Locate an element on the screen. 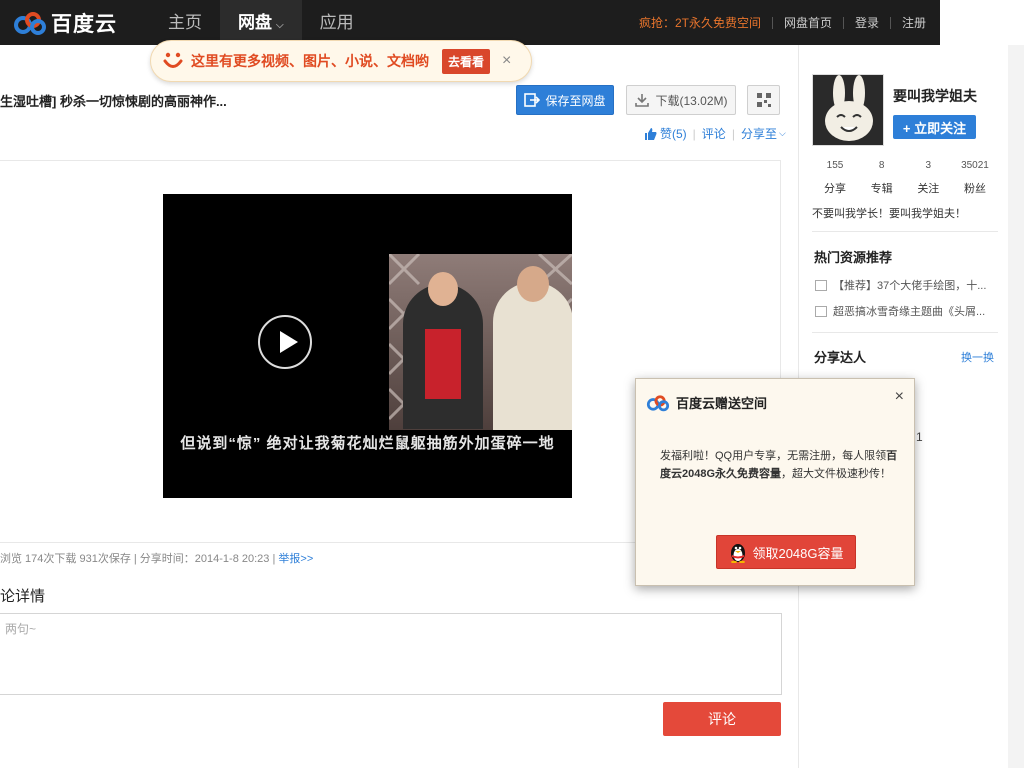  main-nav: 主页 网盘 ⌵ 应用 is located at coordinates (261, 22).